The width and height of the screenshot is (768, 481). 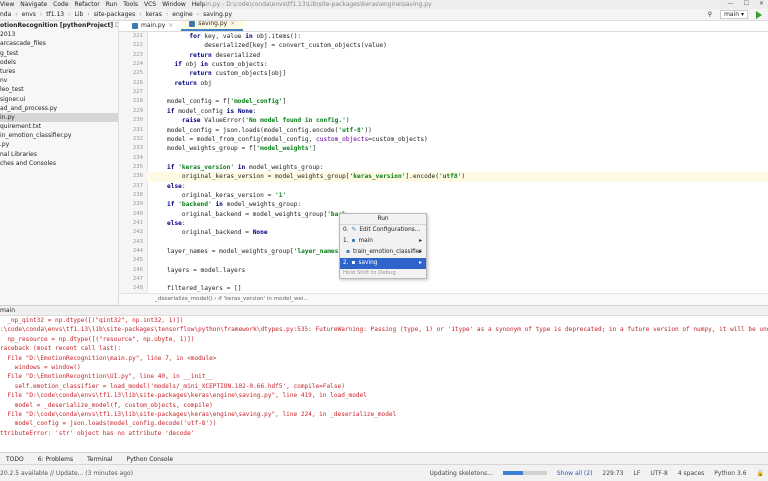 What do you see at coordinates (387, 252) in the screenshot?
I see `run-item-label: train_emotion_classifier` at bounding box center [387, 252].